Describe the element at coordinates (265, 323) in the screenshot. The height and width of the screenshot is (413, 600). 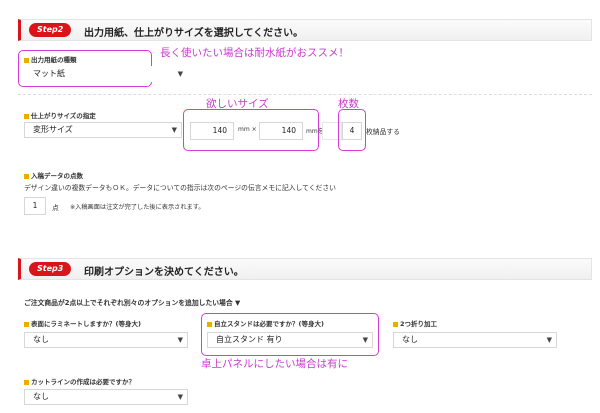
I see `stand-label: 自立スタンドは必要ですか？(等身大)` at that location.